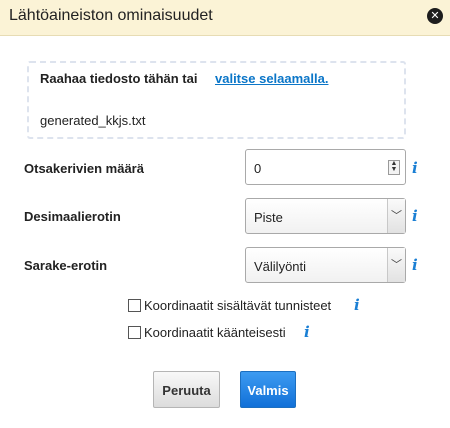 Image resolution: width=450 pixels, height=428 pixels. I want to click on done-button: Valmis, so click(268, 389).